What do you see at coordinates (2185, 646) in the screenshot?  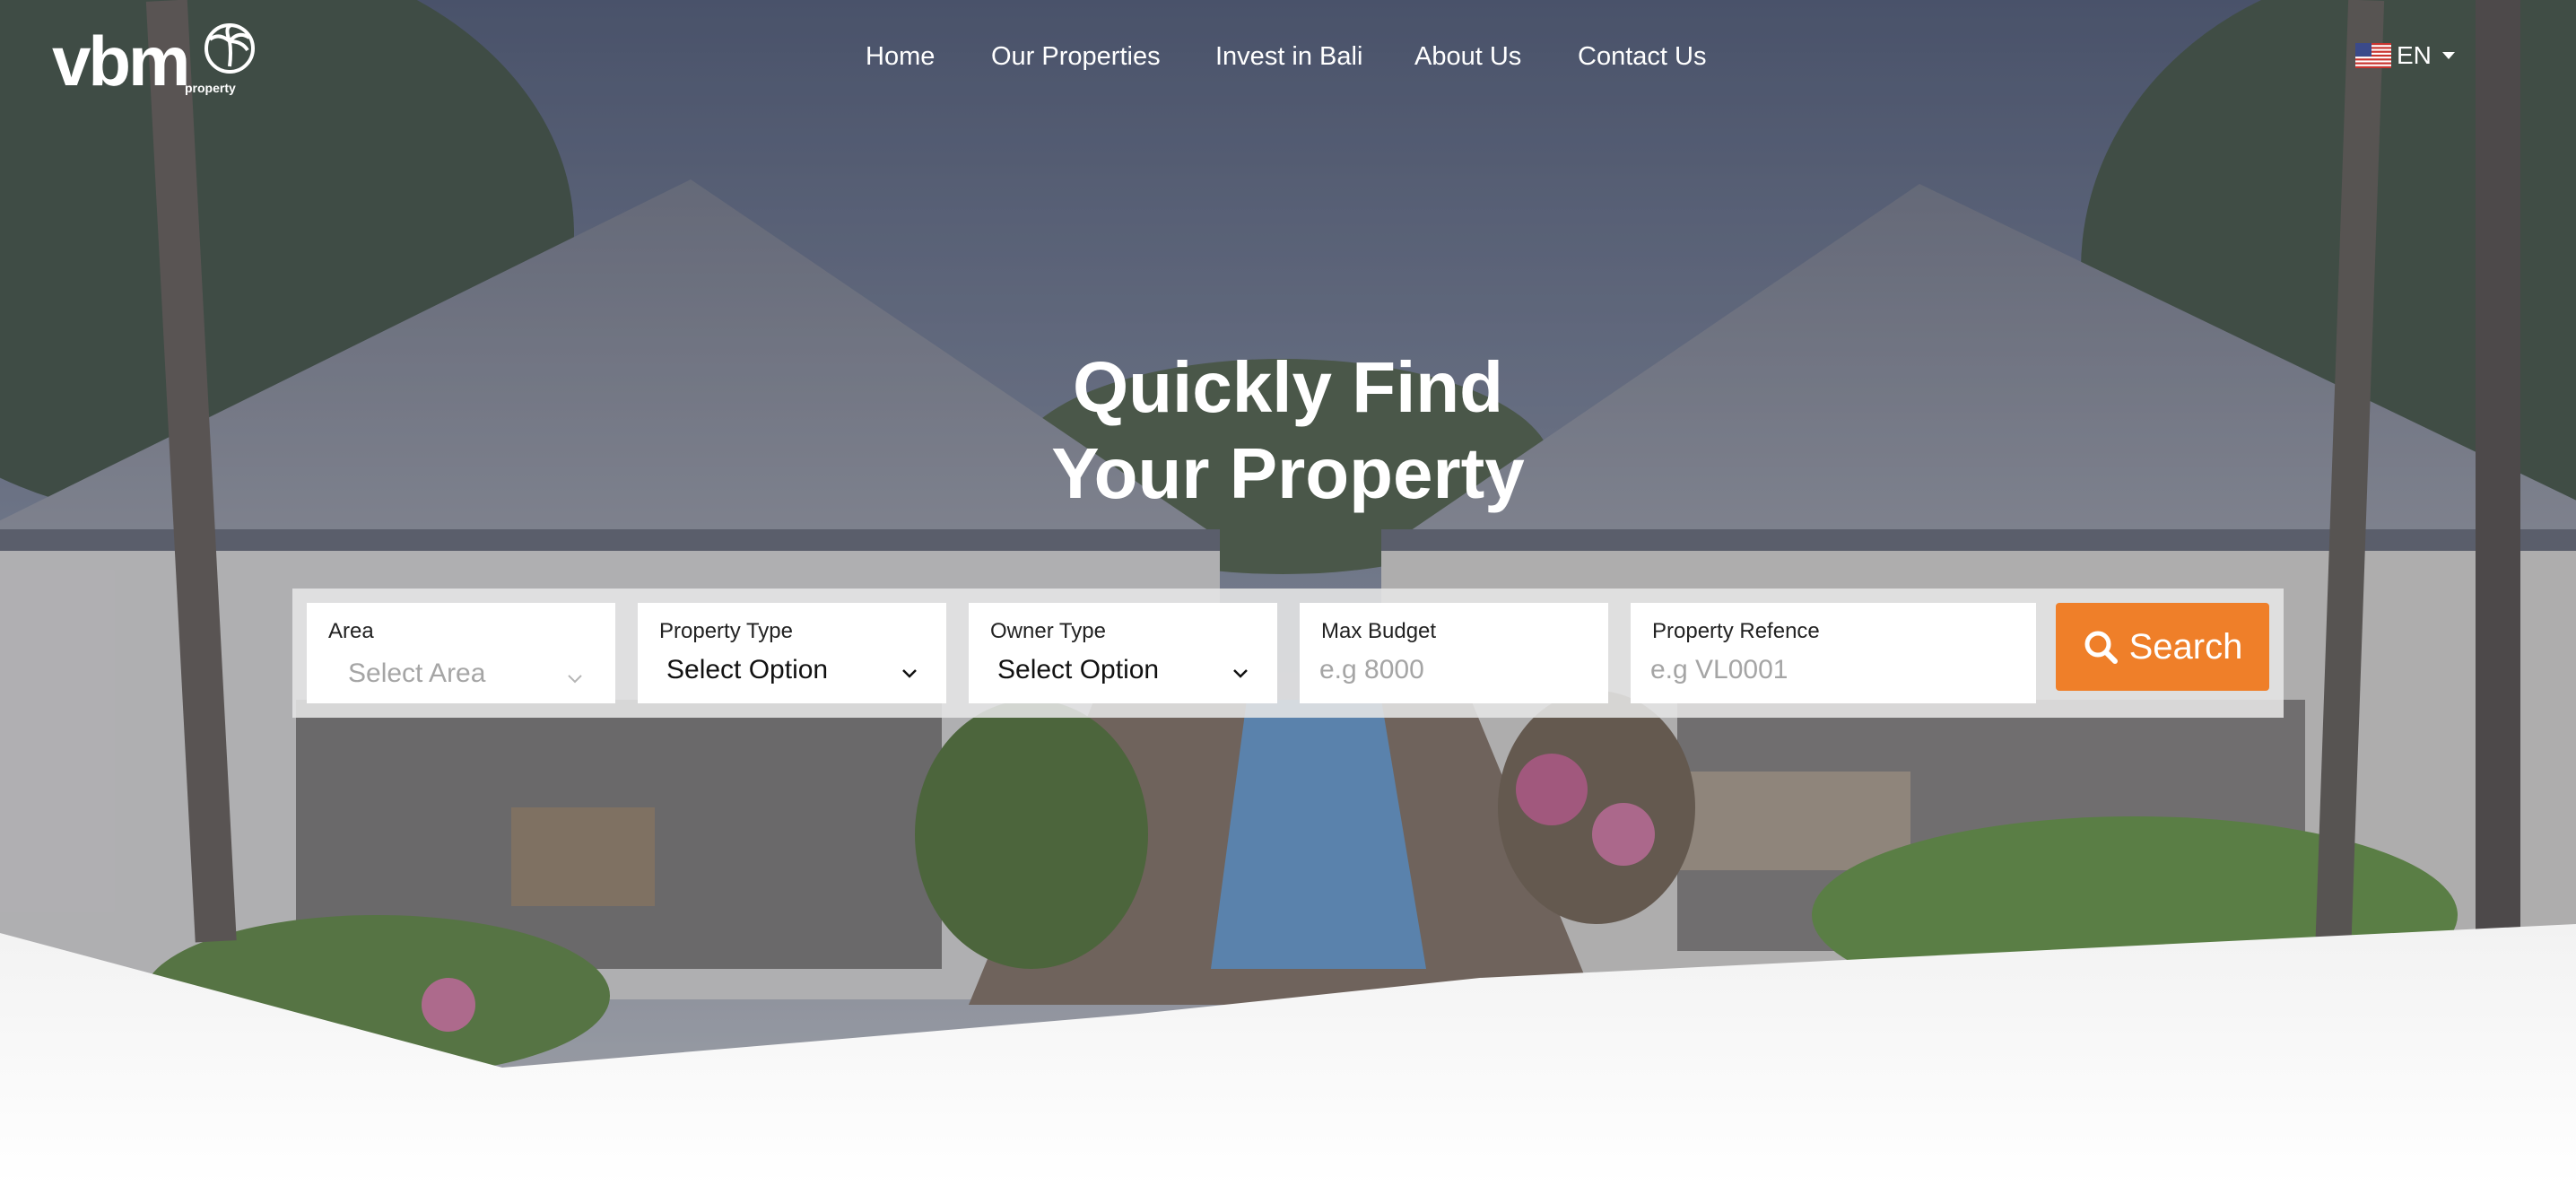 I see `search-button-label: Search` at bounding box center [2185, 646].